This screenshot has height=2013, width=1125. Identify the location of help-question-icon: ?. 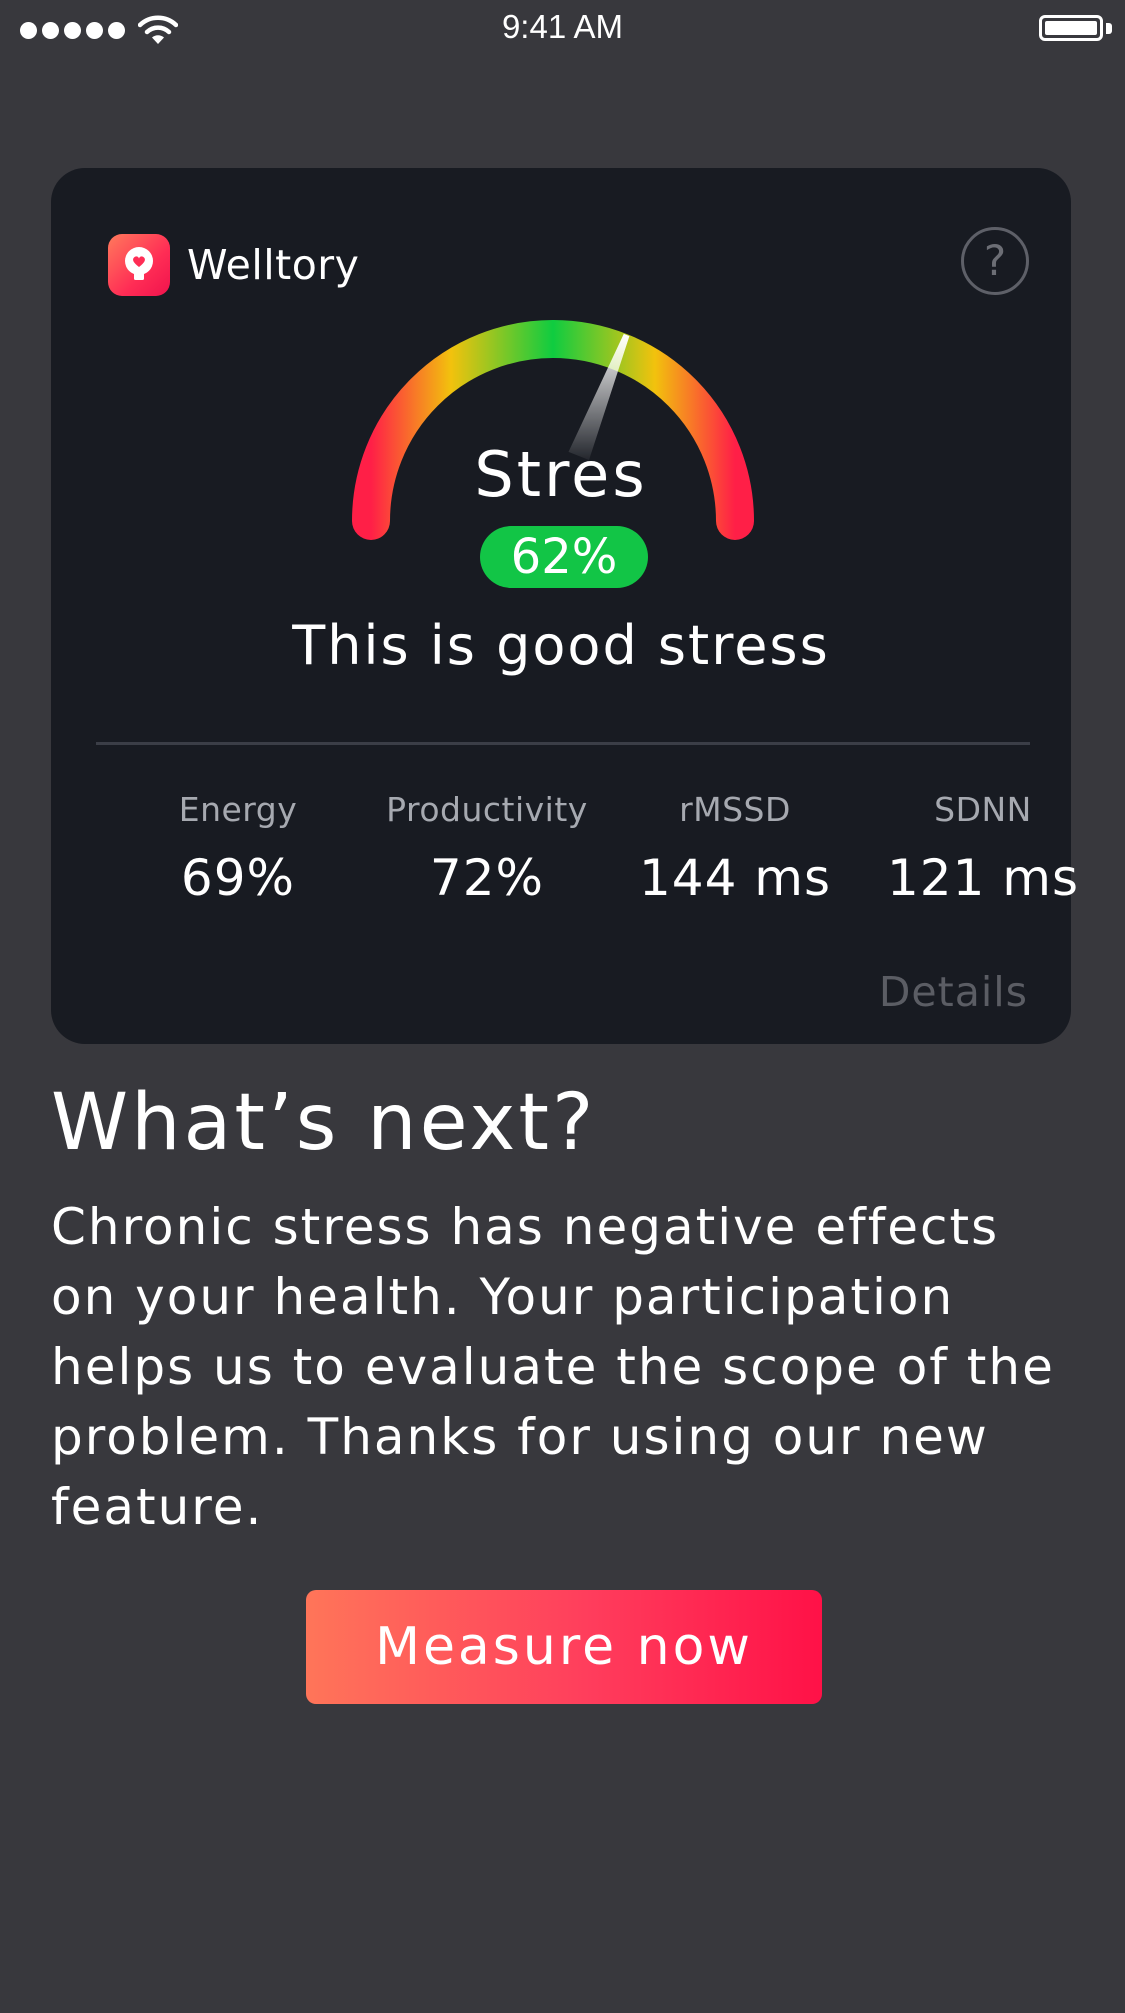
(995, 261).